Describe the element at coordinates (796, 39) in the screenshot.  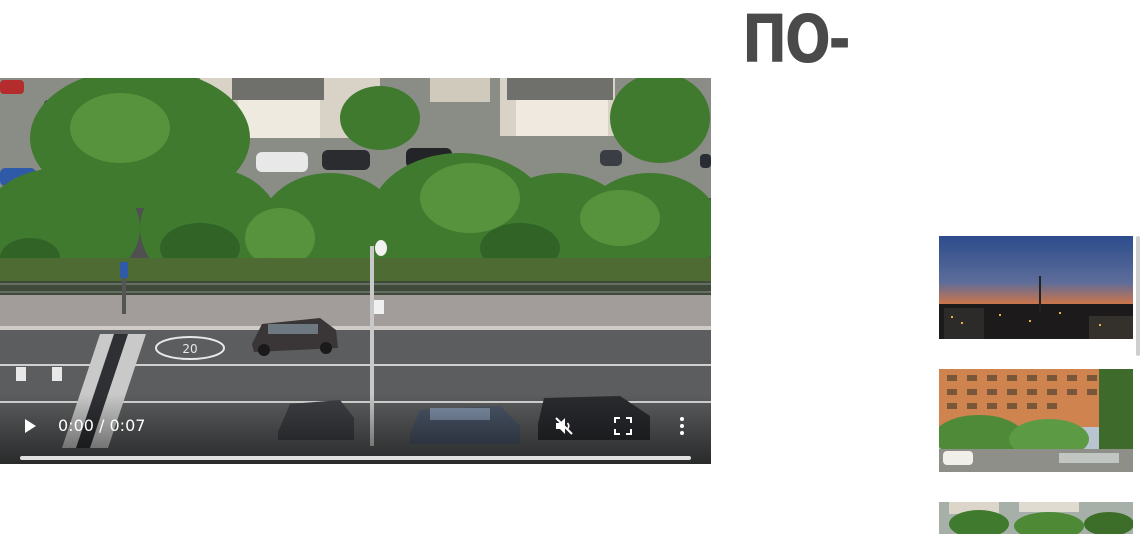
I see `page-heading: ПО-` at that location.